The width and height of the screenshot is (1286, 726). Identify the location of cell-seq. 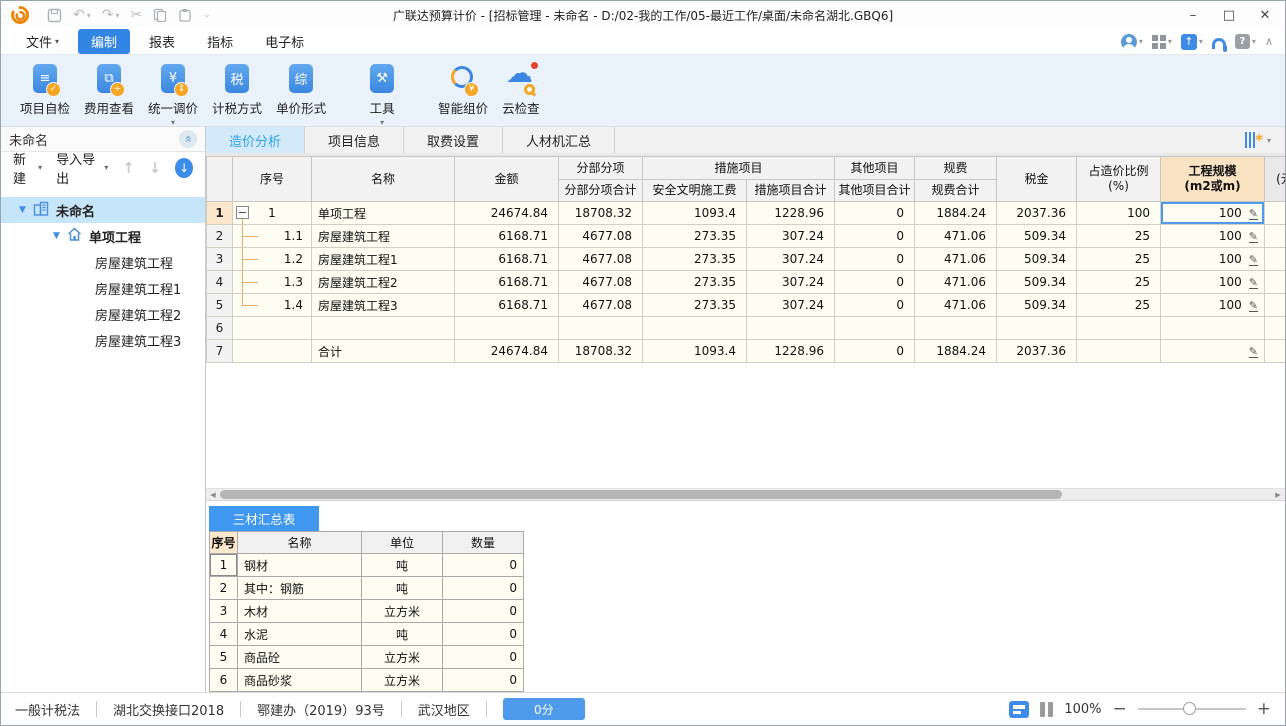
(272, 351).